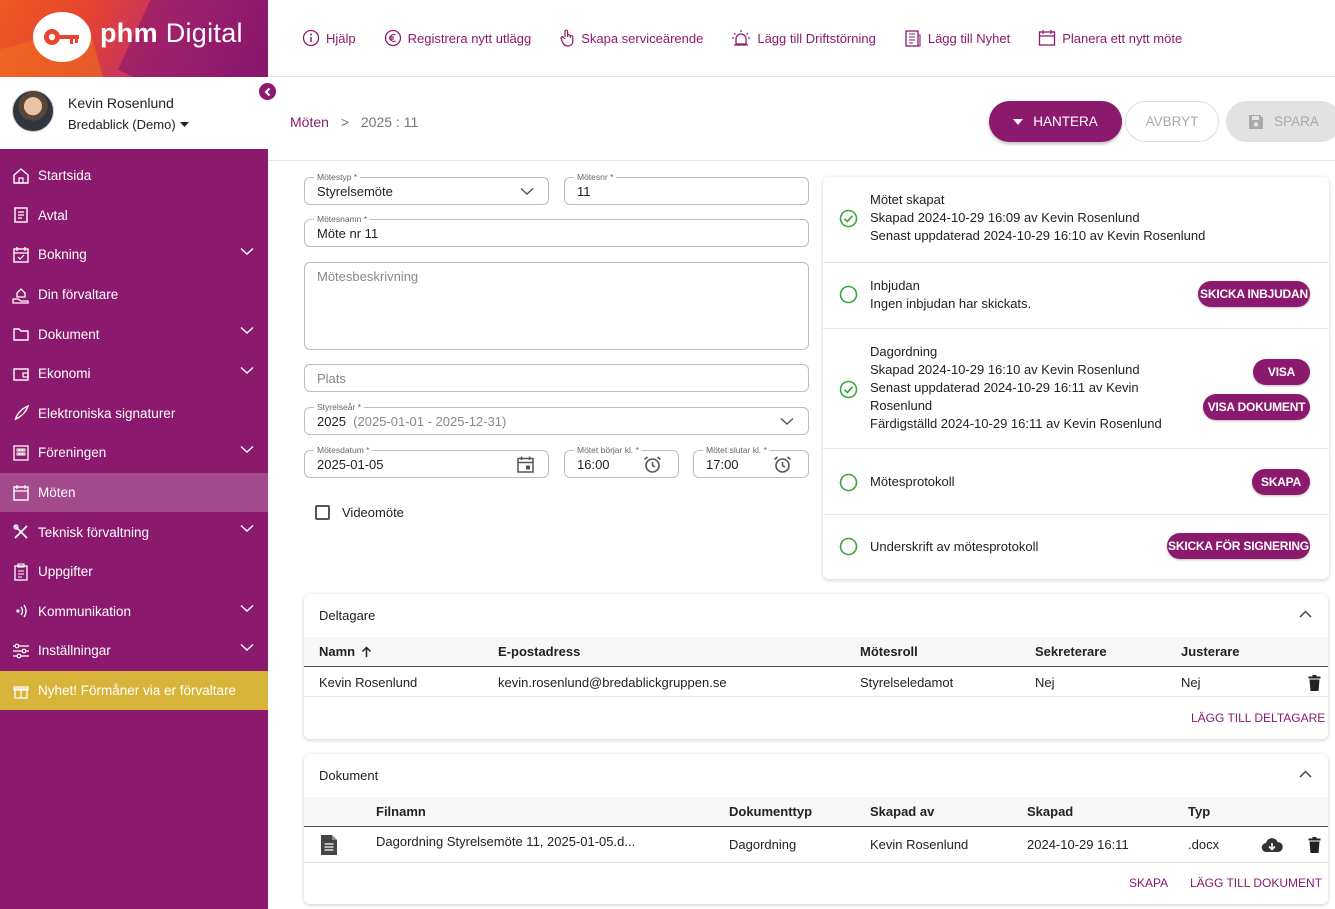 This screenshot has height=909, width=1335. I want to click on cloud-download-icon, so click(1272, 845).